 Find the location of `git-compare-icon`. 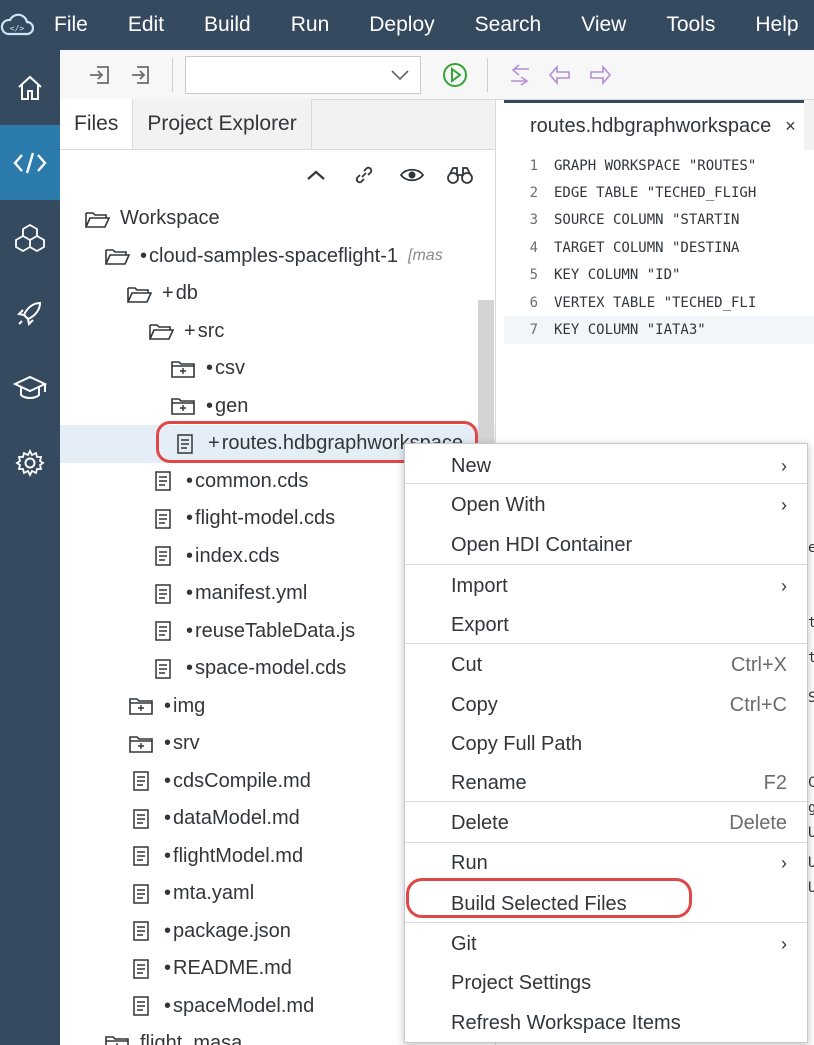

git-compare-icon is located at coordinates (520, 75).